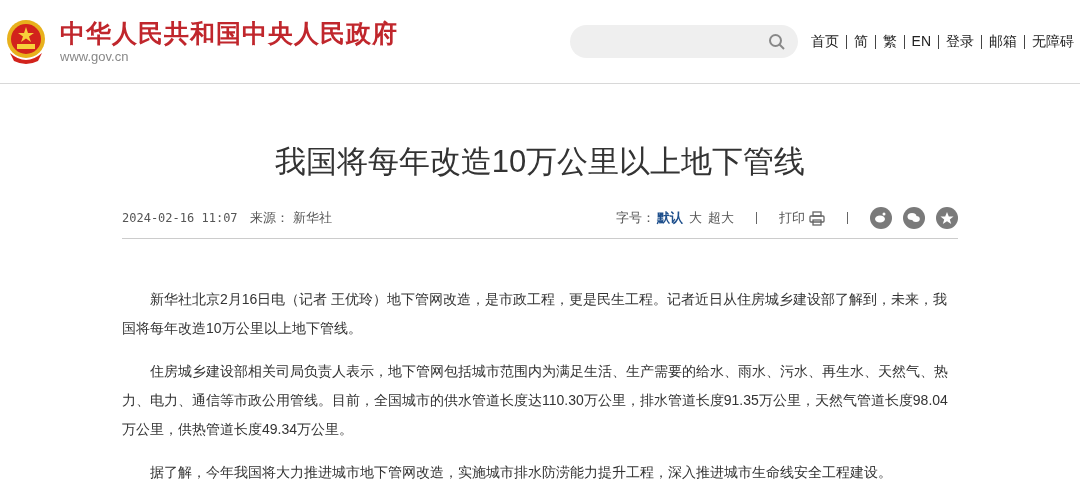 The image size is (1080, 481). I want to click on wechat-share-icon, so click(914, 218).